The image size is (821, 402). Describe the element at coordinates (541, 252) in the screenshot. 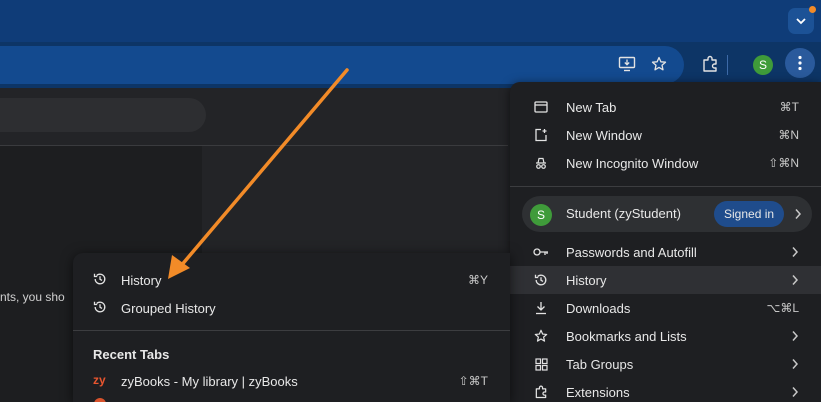

I see `key-icon` at that location.